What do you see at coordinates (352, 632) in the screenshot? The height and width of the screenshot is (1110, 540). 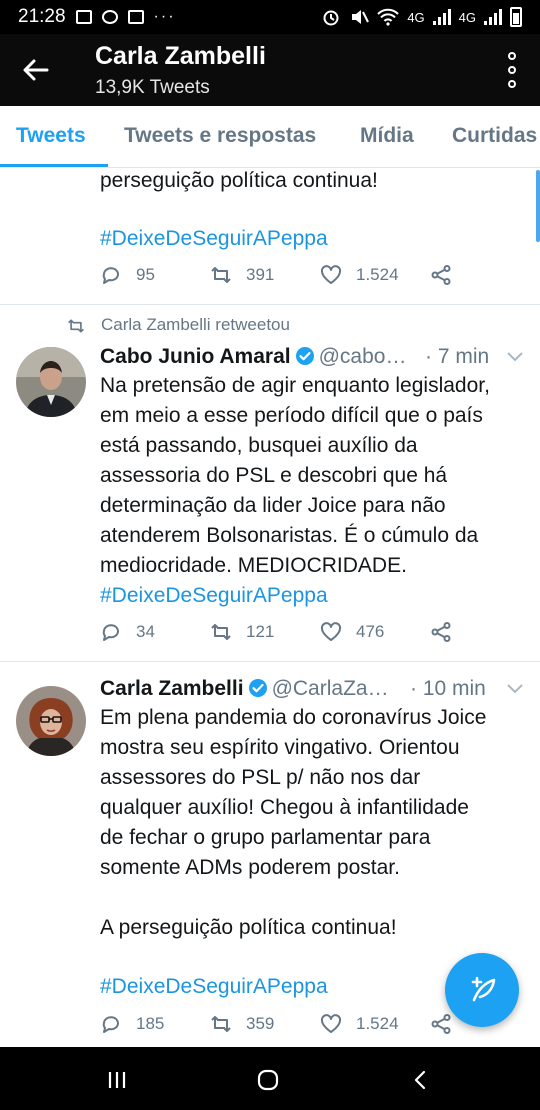 I see `like-button: 476` at bounding box center [352, 632].